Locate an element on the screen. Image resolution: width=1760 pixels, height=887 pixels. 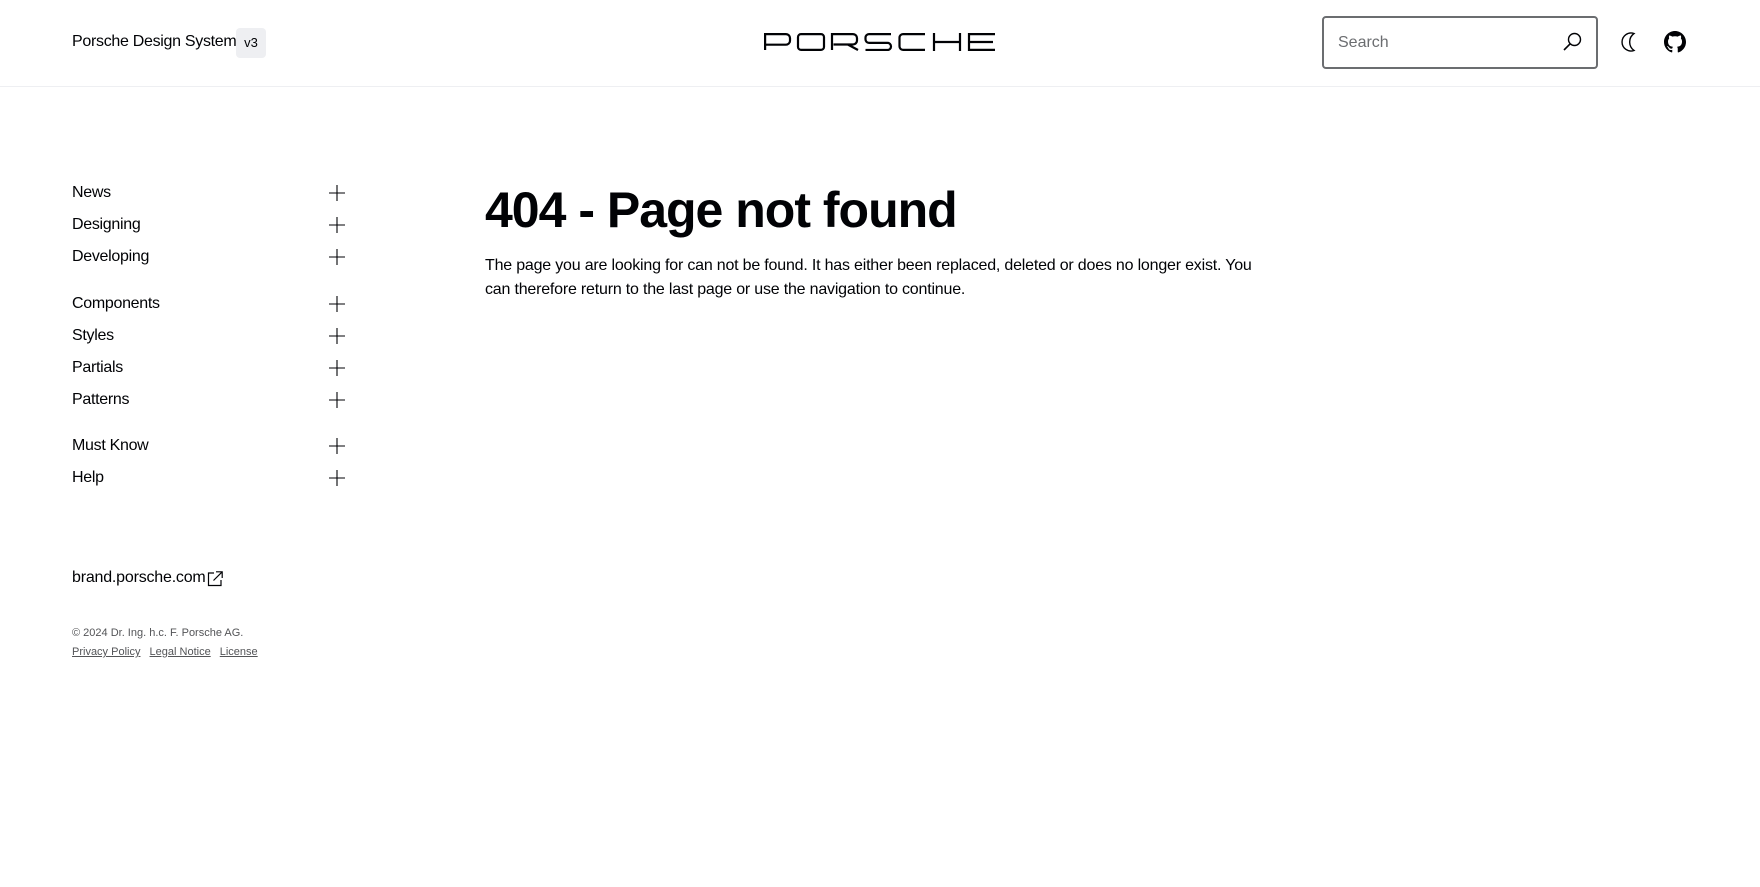
github-icon is located at coordinates (1675, 42).